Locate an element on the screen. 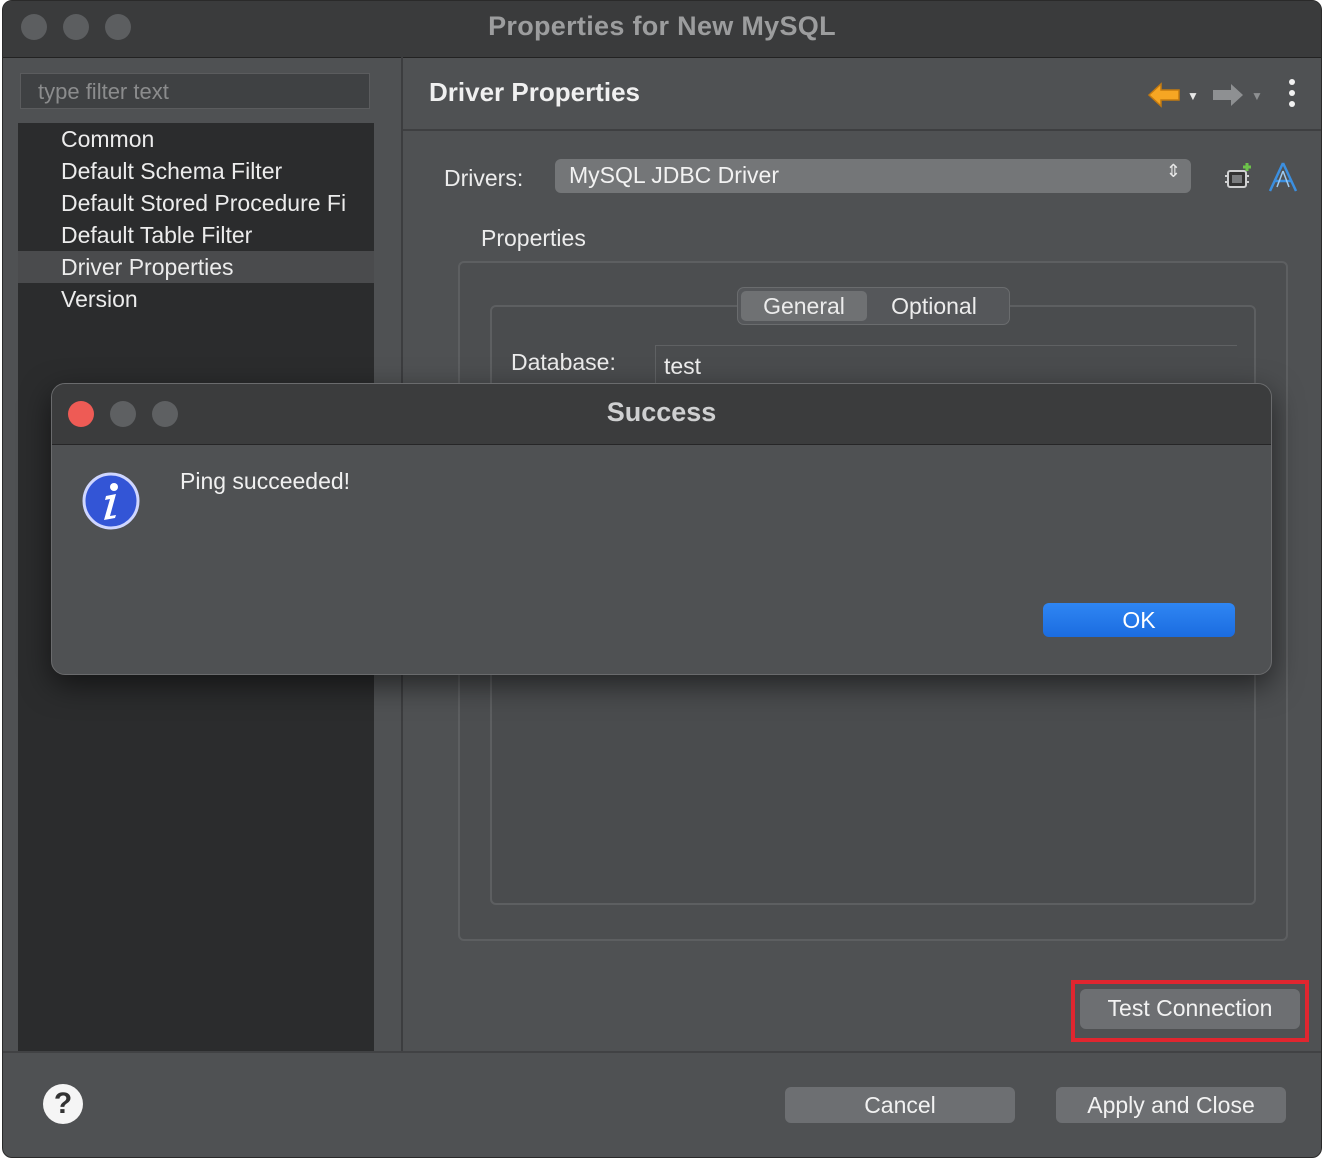  more-options-icon is located at coordinates (1292, 95).